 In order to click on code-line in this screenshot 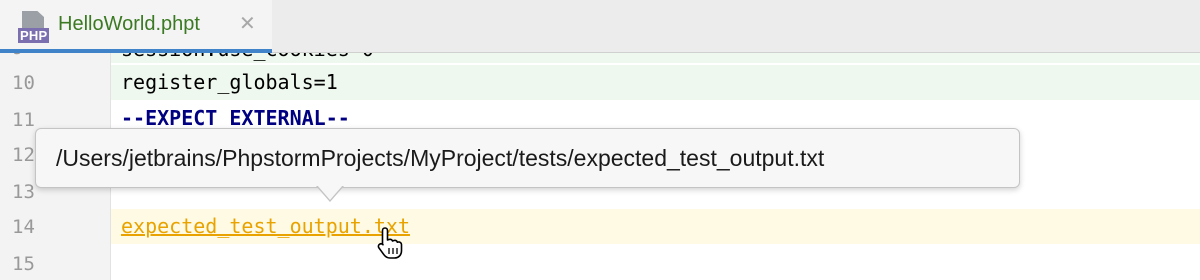, I will do `click(655, 262)`.